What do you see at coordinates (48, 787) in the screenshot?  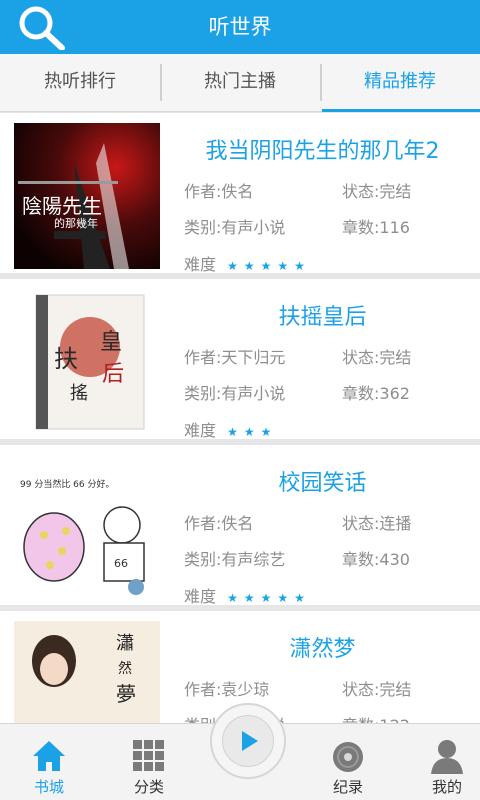 I see `nav-label: 书城` at bounding box center [48, 787].